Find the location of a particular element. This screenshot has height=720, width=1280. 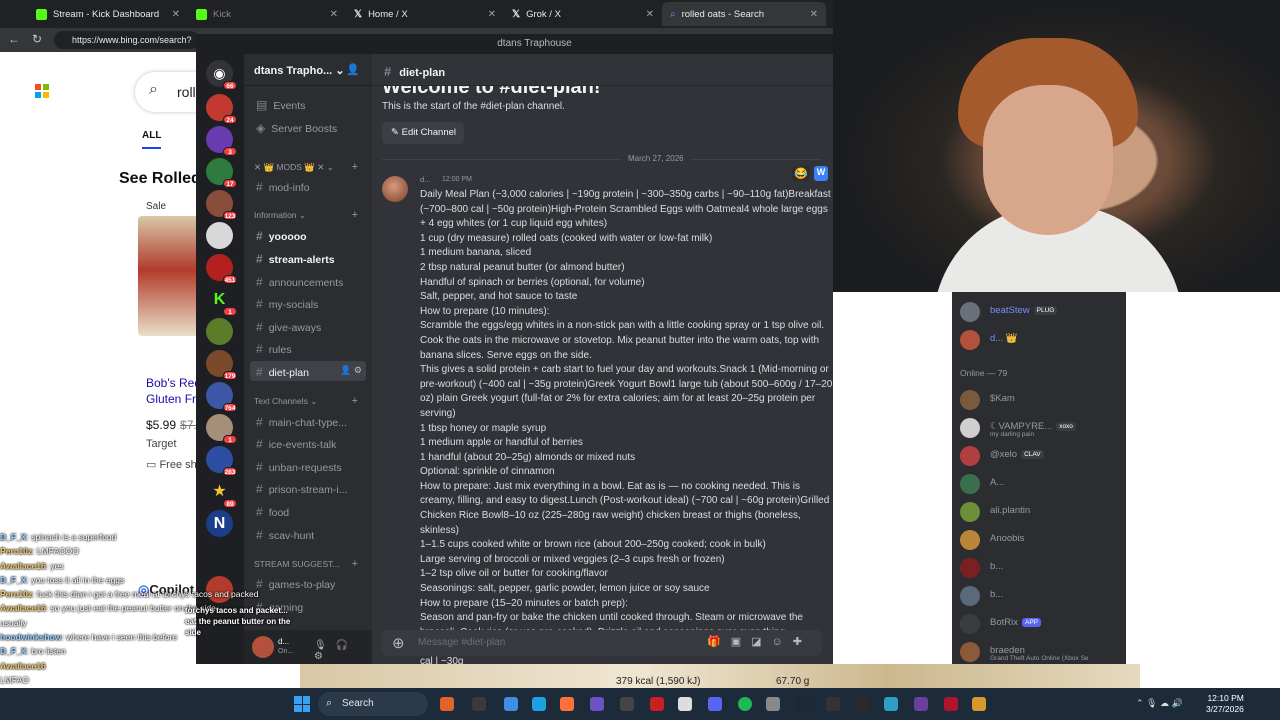

discord-icon is located at coordinates (715, 704).